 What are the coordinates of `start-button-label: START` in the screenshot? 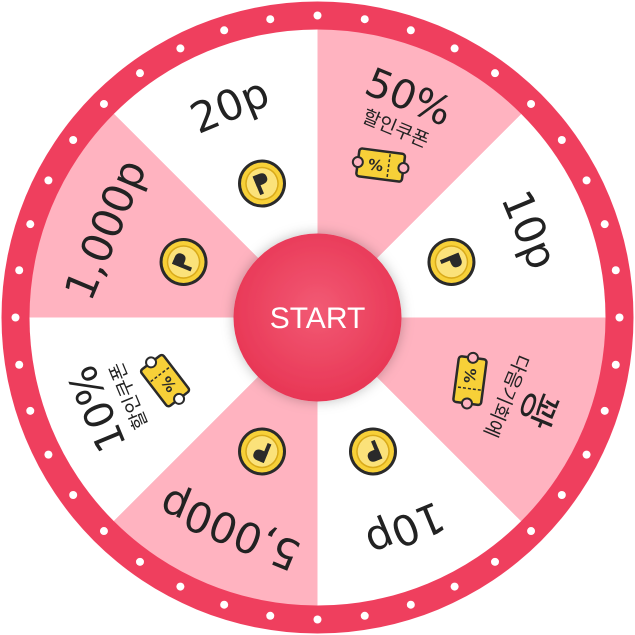 It's located at (318, 318).